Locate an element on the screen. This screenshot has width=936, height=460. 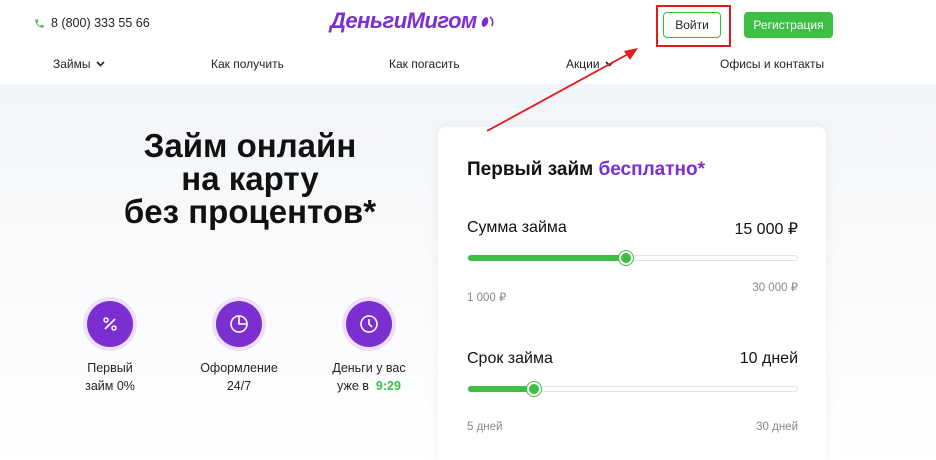
amount-label: Сумма займа is located at coordinates (517, 227).